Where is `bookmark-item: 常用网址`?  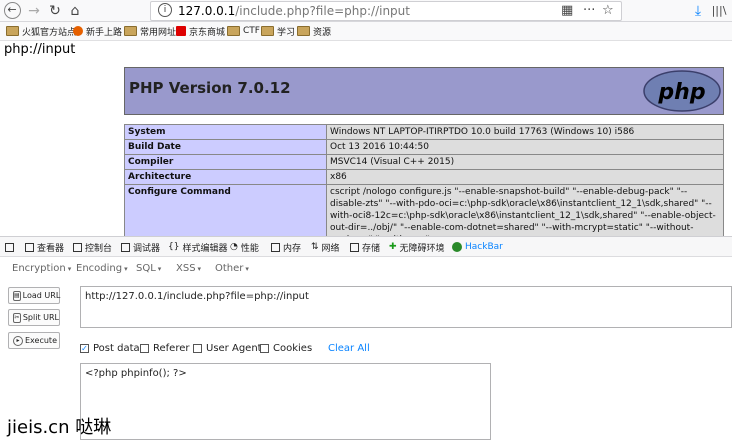 bookmark-item: 常用网址 is located at coordinates (150, 31).